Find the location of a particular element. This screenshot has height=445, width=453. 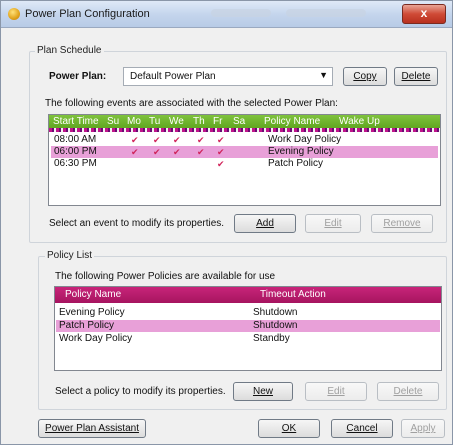

new-policy-button: New is located at coordinates (263, 391).